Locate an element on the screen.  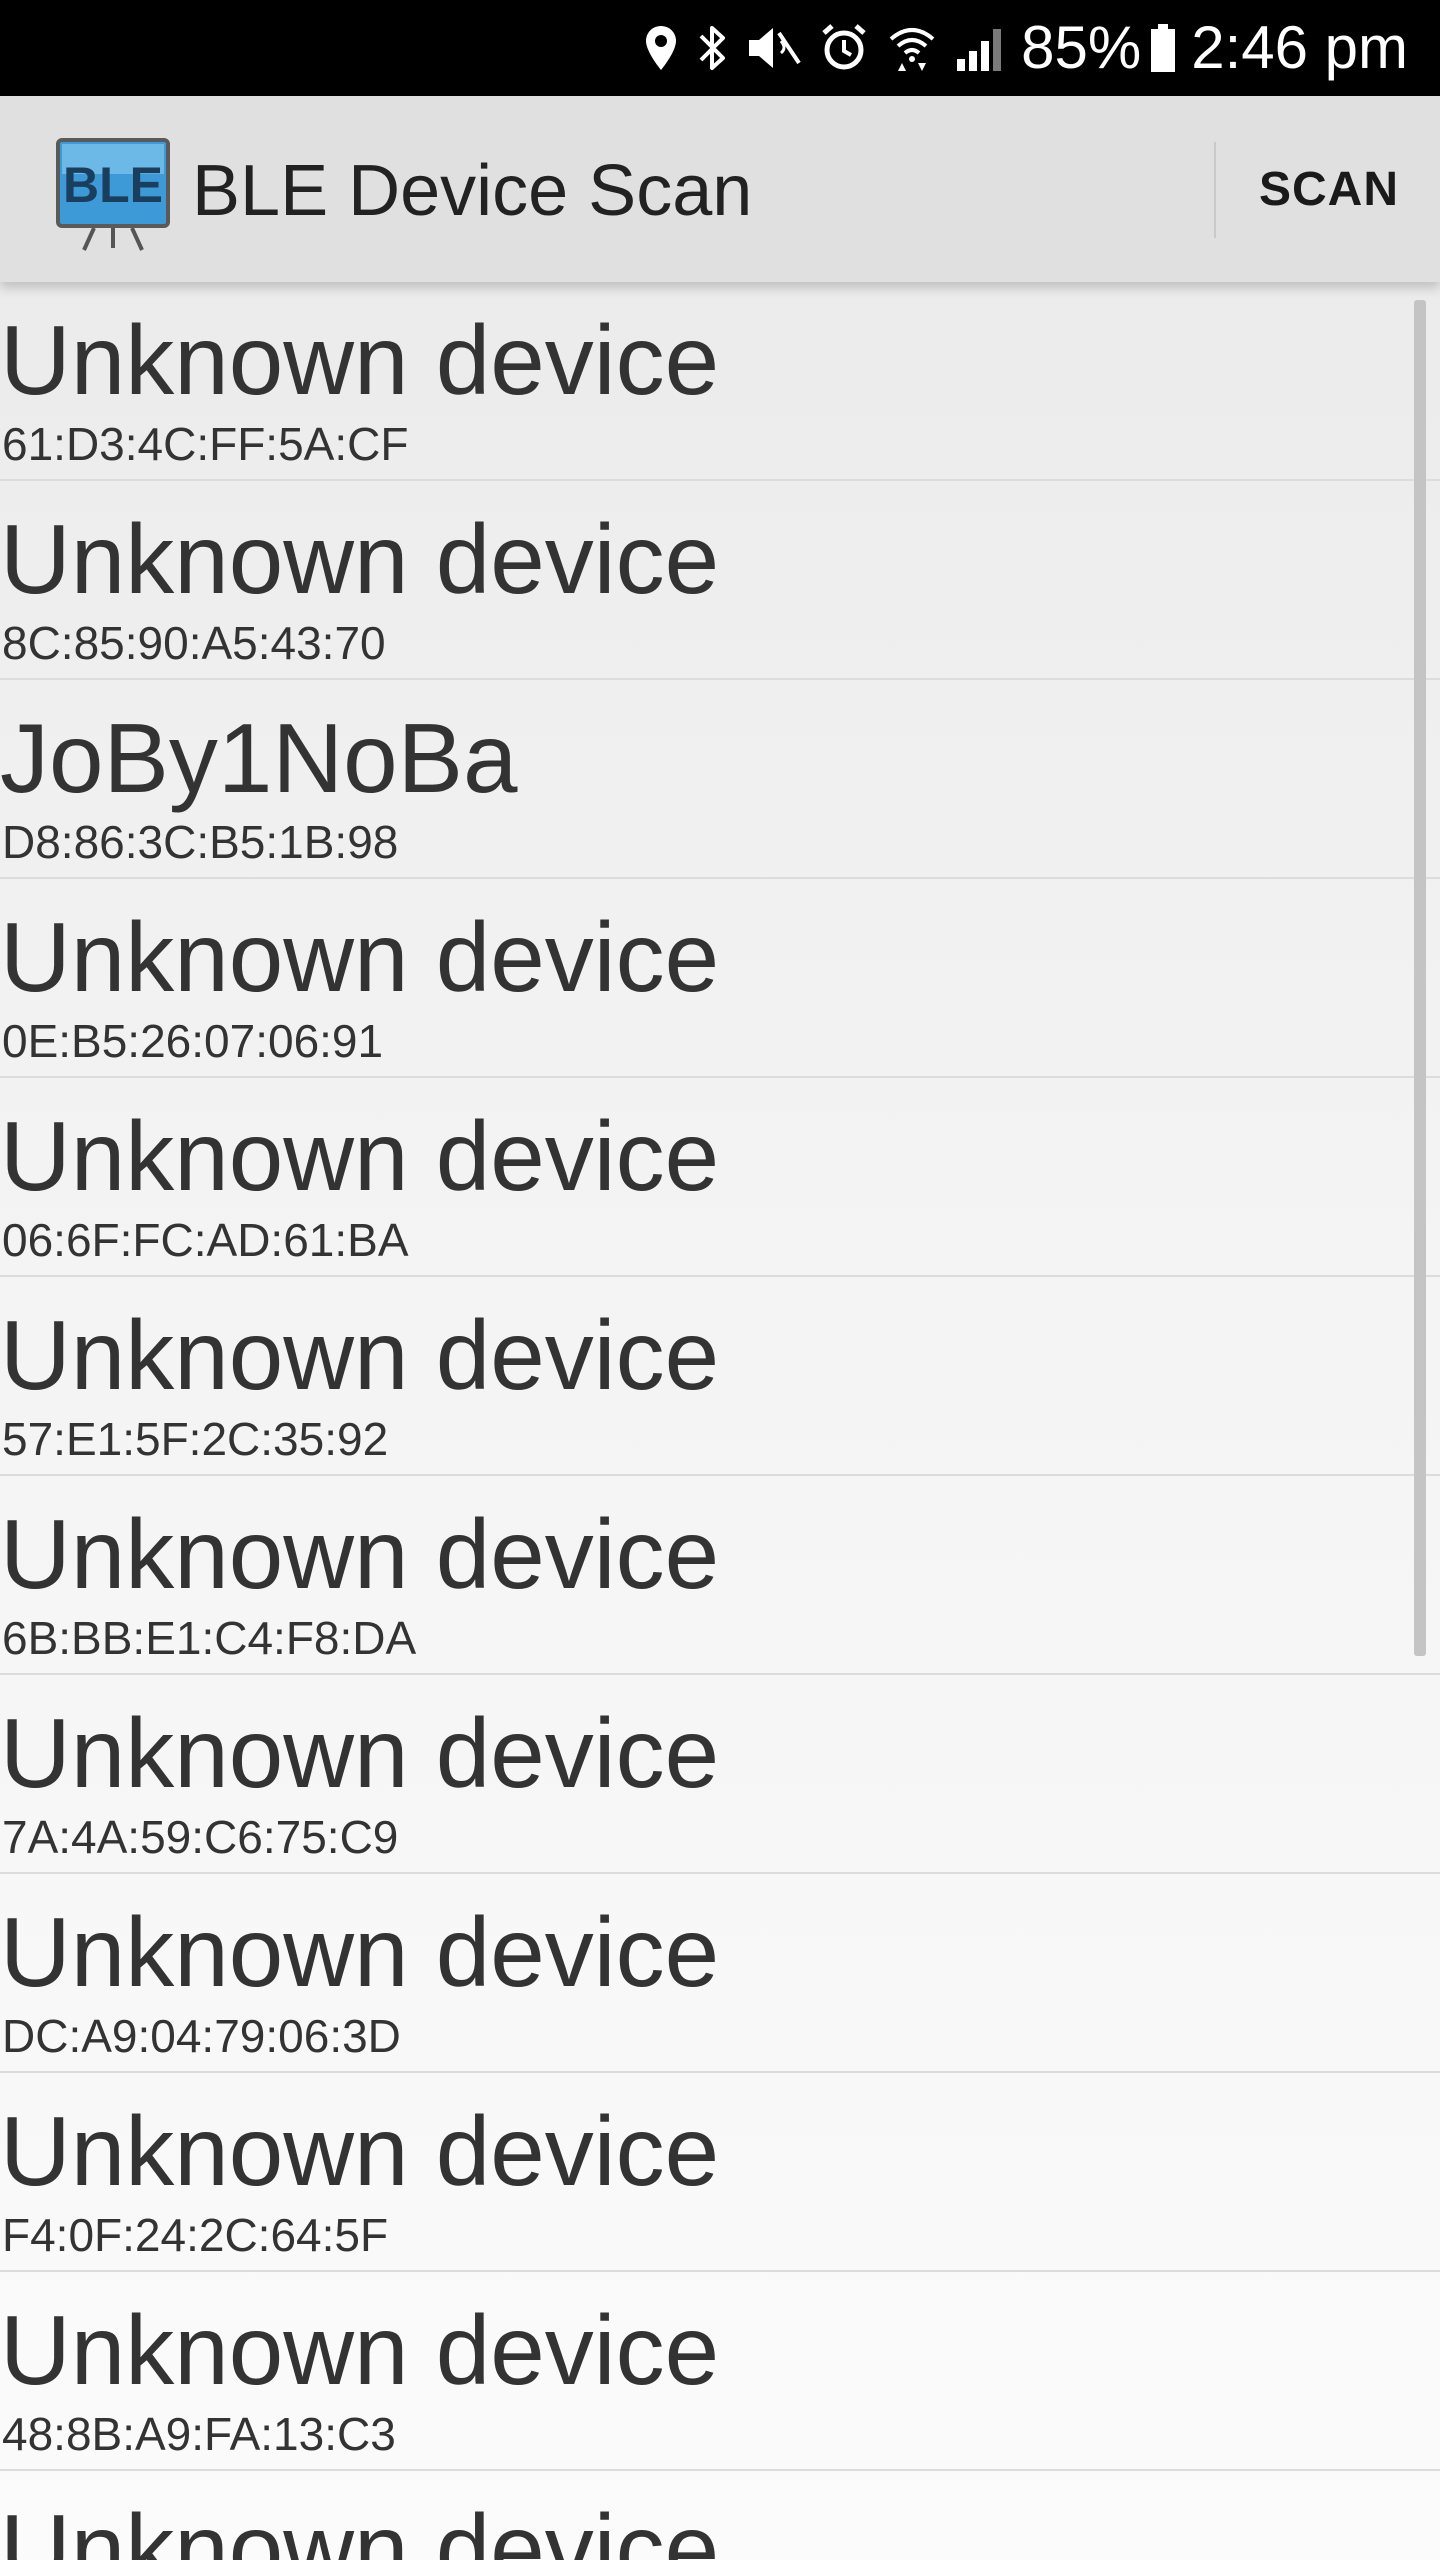
location-icon is located at coordinates (661, 48).